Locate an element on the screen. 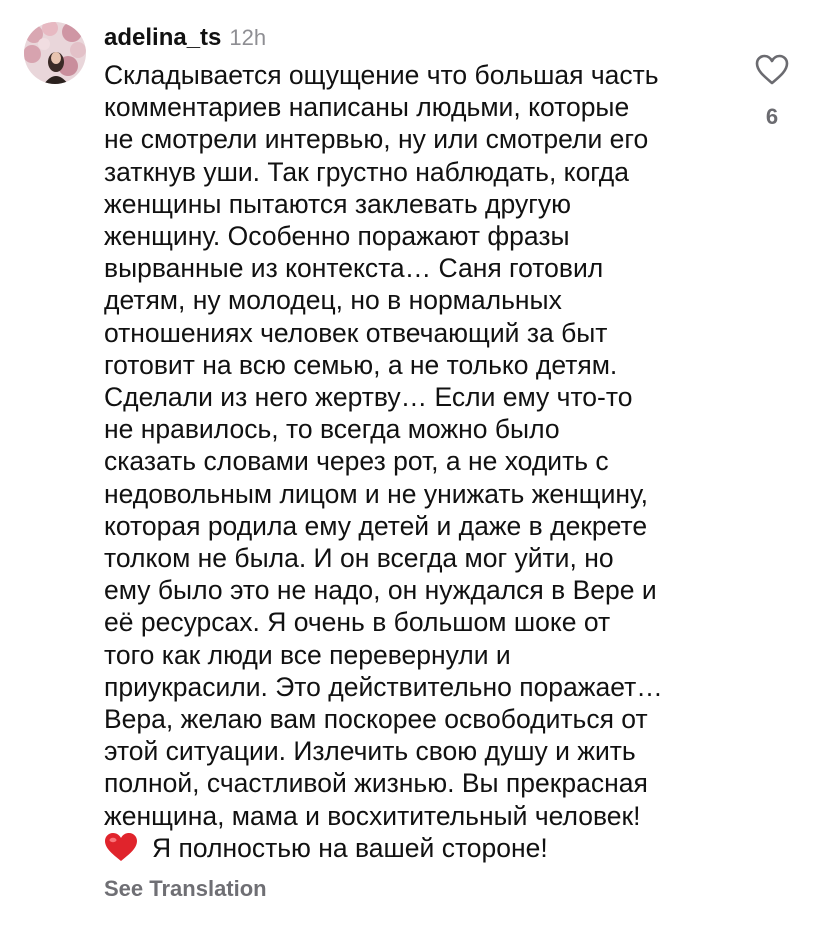 The image size is (814, 930). comment-line: женщину. Особенно поражают фразы is located at coordinates (337, 236).